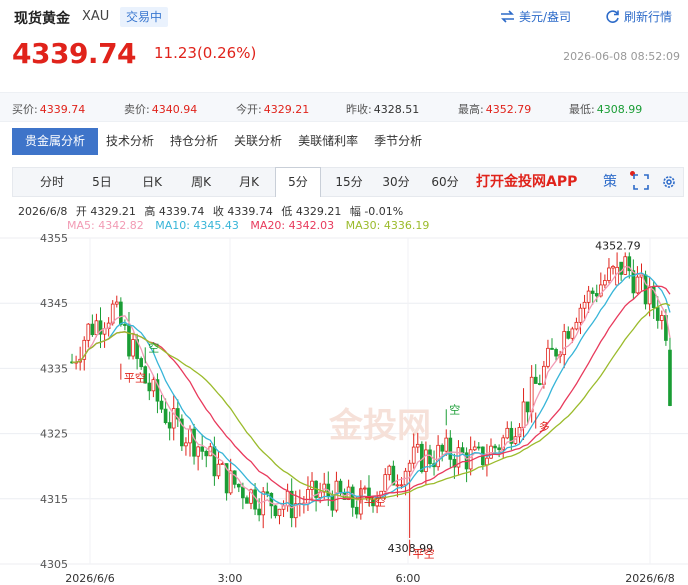  What do you see at coordinates (379, 426) in the screenshot?
I see `watermark: 金投网` at bounding box center [379, 426].